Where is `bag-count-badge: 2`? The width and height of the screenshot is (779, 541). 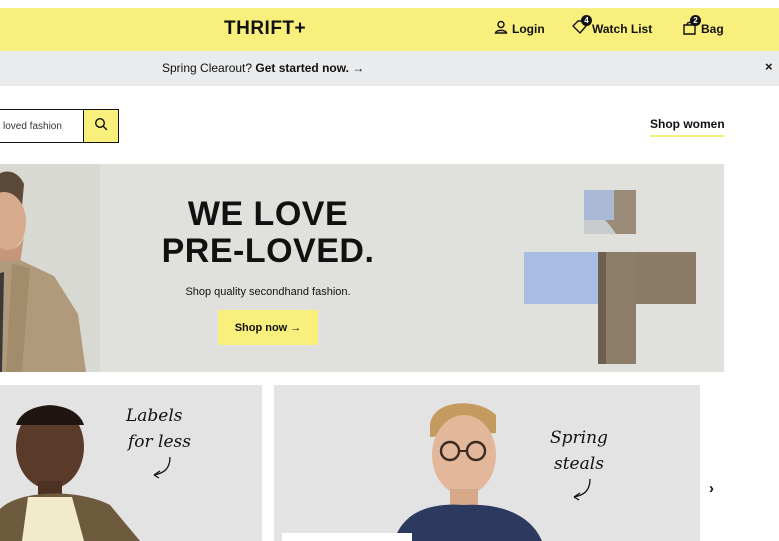 bag-count-badge: 2 is located at coordinates (695, 20).